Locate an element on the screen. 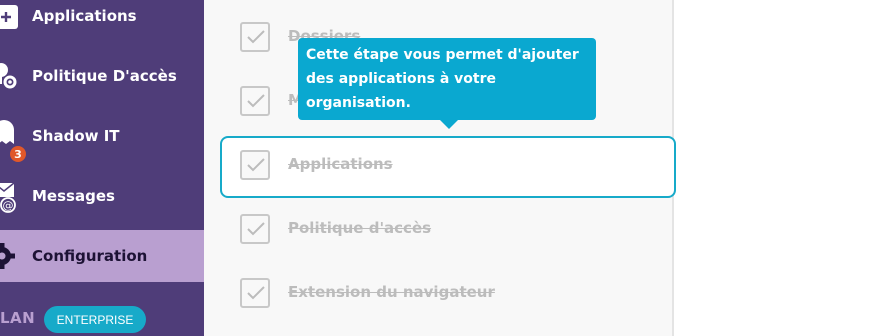 The height and width of the screenshot is (336, 896). sidebar-item-label: Politique D'accès is located at coordinates (104, 76).